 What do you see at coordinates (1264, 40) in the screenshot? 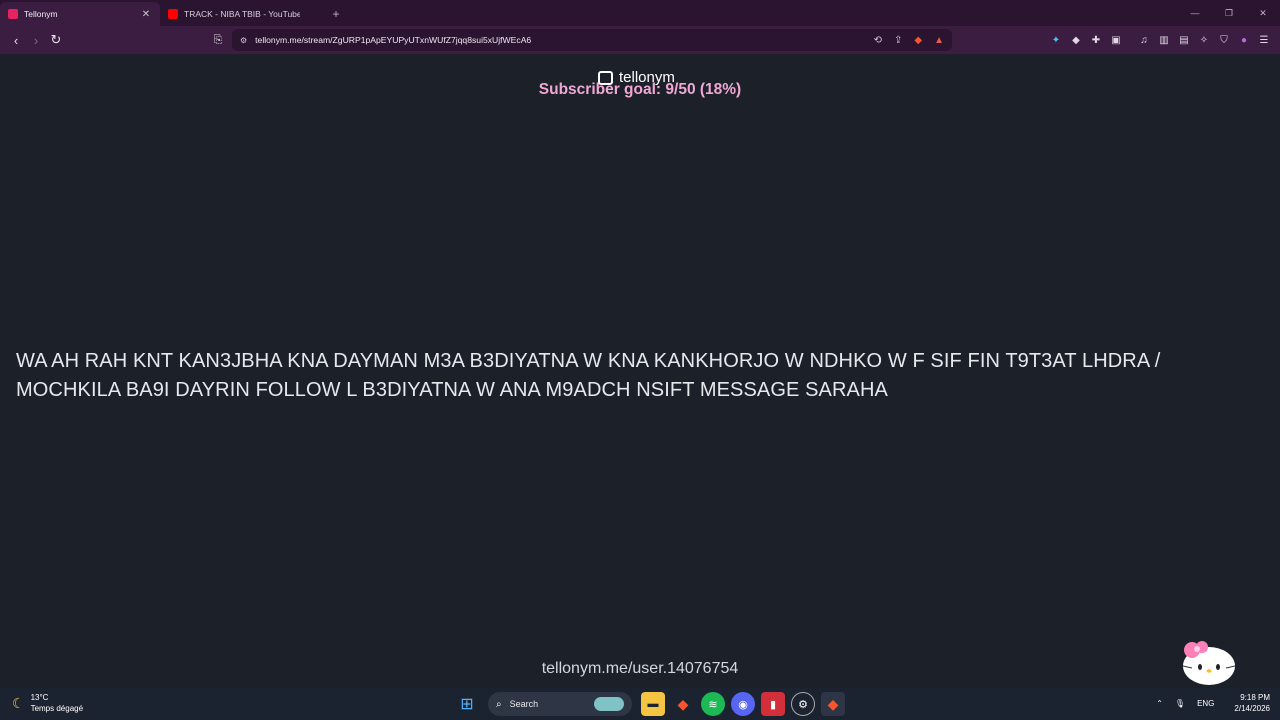
I see `menu-icon: ☰` at bounding box center [1264, 40].